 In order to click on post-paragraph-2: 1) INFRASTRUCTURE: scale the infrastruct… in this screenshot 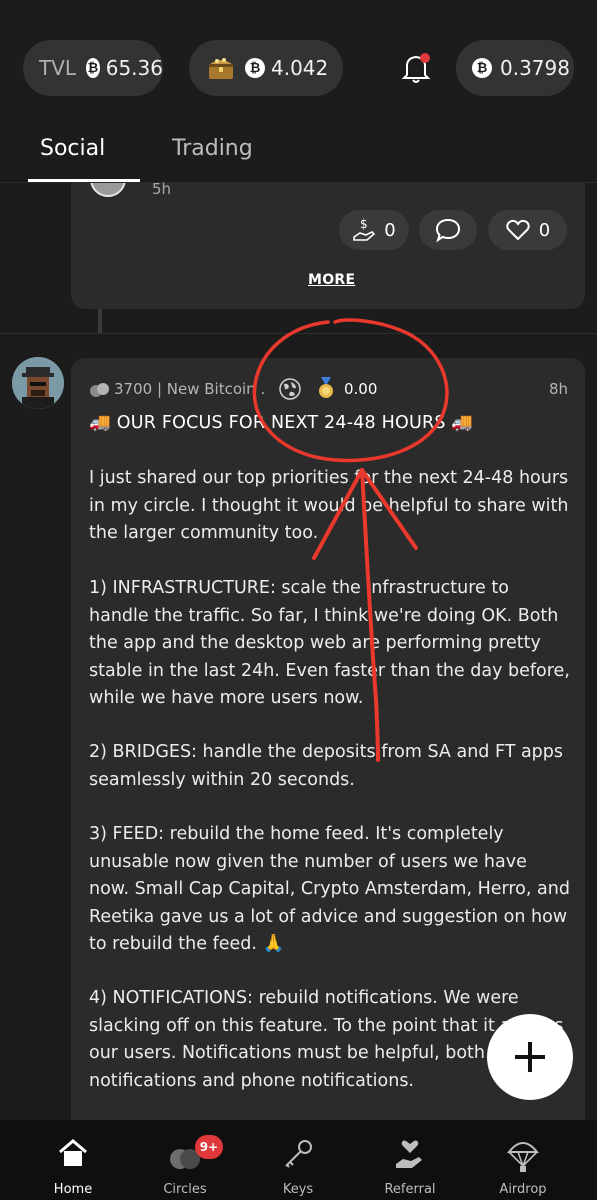, I will do `click(329, 643)`.